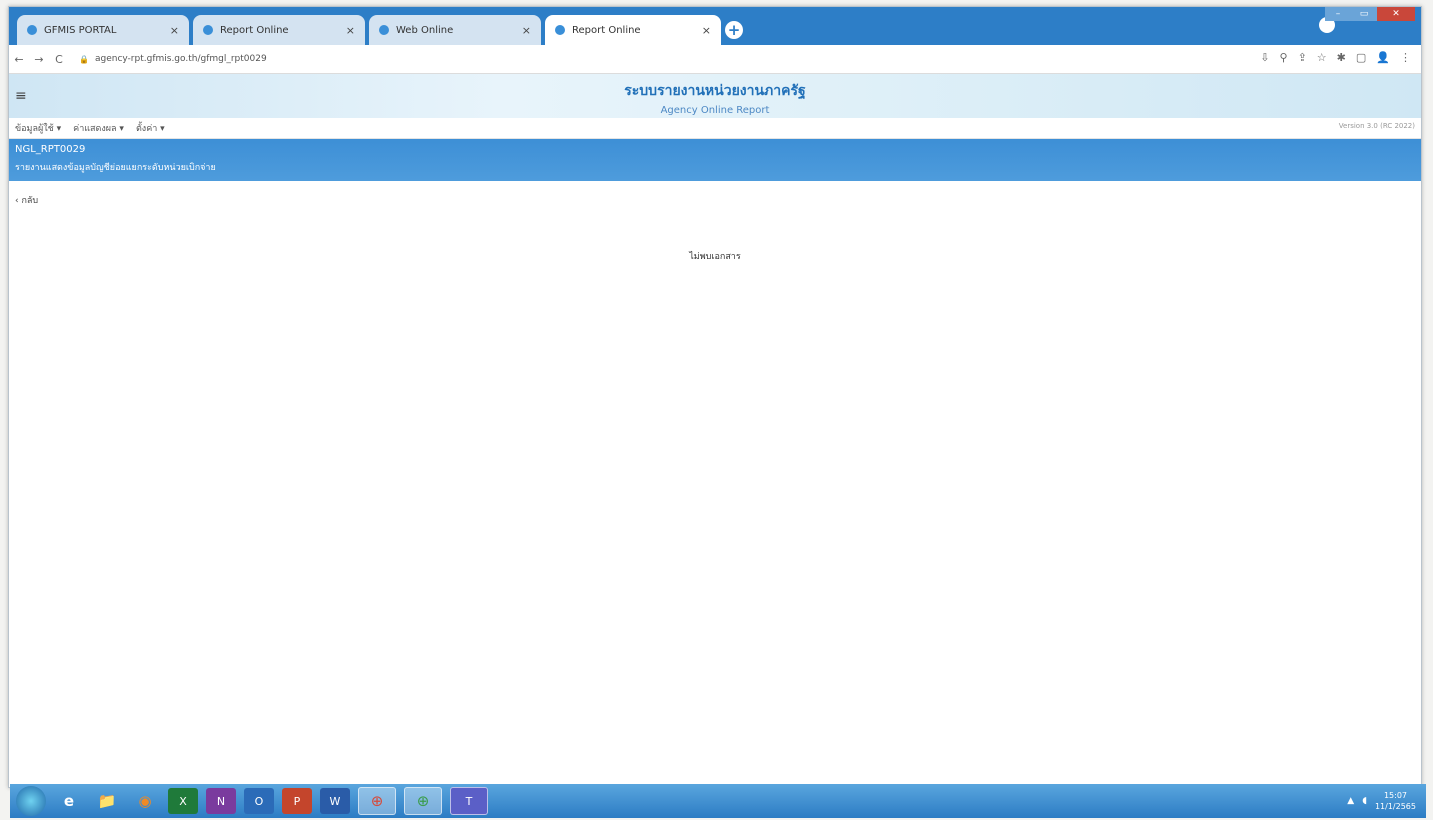 This screenshot has width=1433, height=820. Describe the element at coordinates (1284, 57) in the screenshot. I see `zoom-icon: ⚲` at that location.